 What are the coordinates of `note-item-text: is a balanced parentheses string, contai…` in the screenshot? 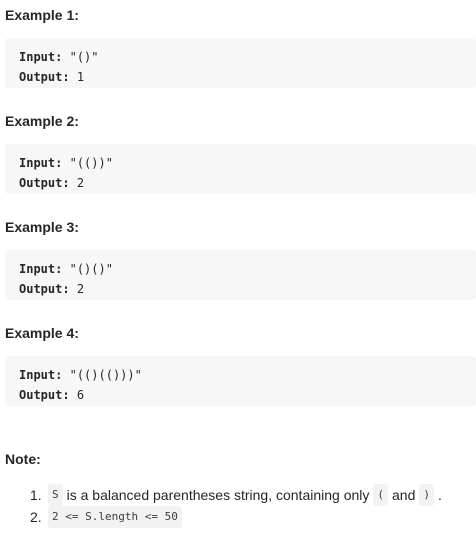 It's located at (218, 495).